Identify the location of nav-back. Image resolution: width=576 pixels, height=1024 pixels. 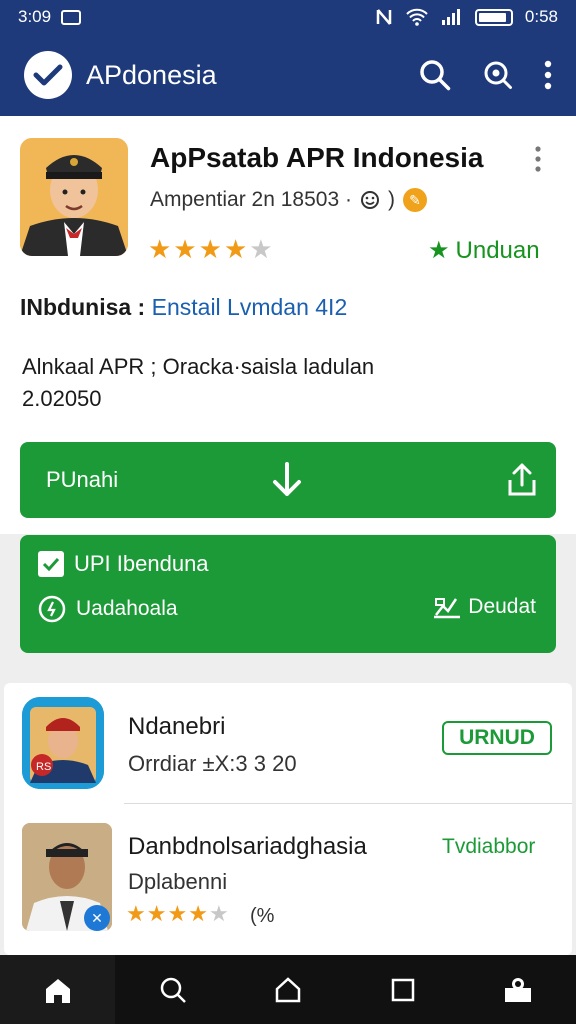
(287, 989).